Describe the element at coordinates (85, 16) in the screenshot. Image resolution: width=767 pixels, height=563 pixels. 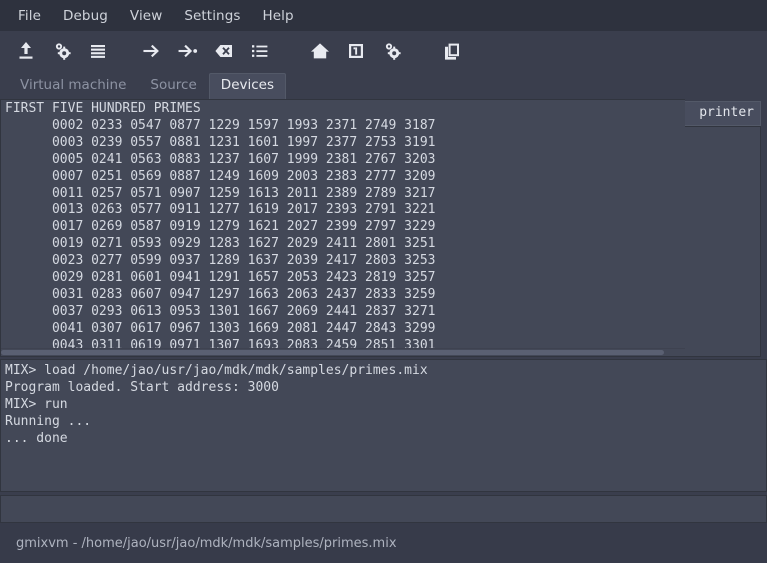
I see `menu-debug: Debug` at that location.